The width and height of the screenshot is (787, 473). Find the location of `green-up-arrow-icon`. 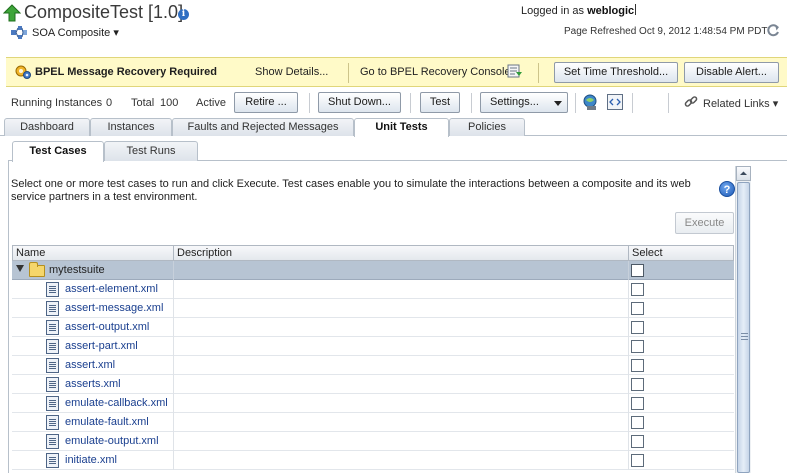

green-up-arrow-icon is located at coordinates (12, 13).